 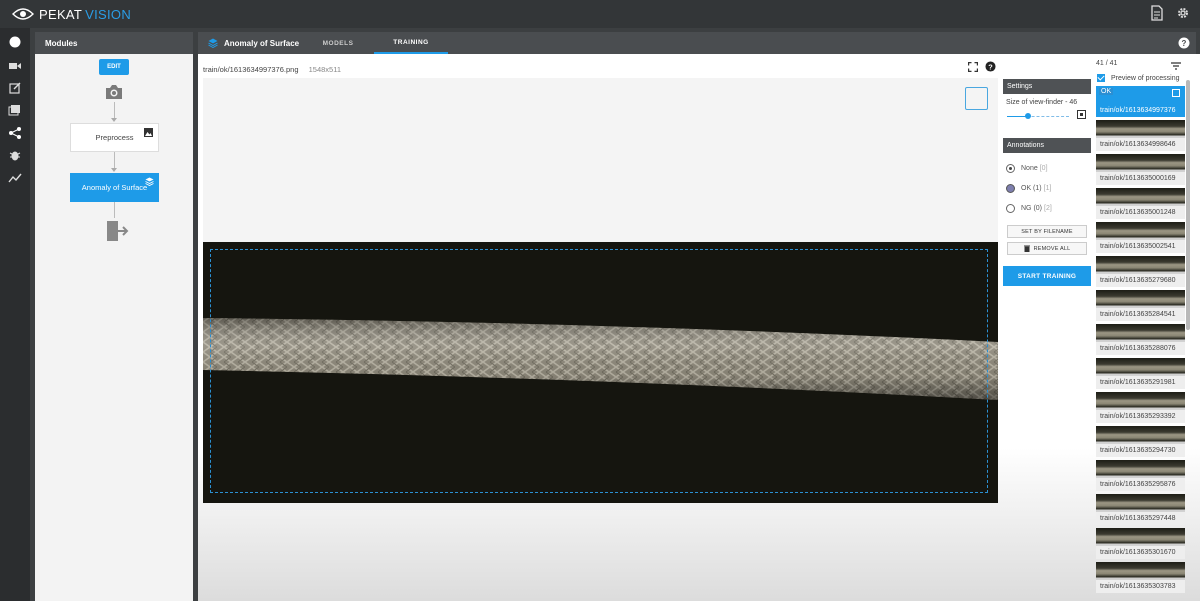 What do you see at coordinates (1140, 271) in the screenshot?
I see `thumbnail-item: train/ok/1613635279680` at bounding box center [1140, 271].